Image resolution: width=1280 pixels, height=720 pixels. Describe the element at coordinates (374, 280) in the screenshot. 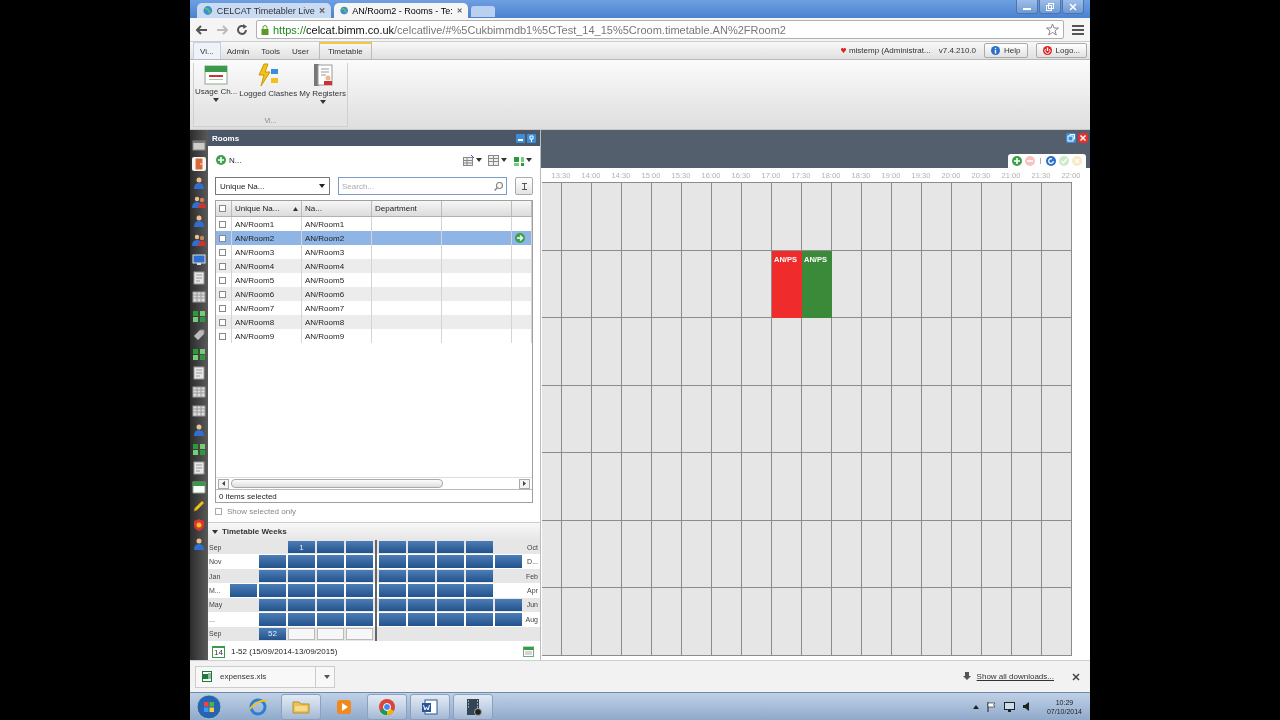

I see `table-row: AN/Room5 AN/Room5` at that location.